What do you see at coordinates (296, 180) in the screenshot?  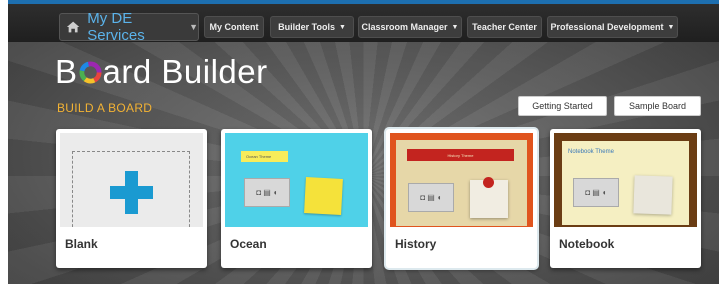 I see `ocean-thumbnail: Ocean Theme ◘ ▤ ◖` at bounding box center [296, 180].